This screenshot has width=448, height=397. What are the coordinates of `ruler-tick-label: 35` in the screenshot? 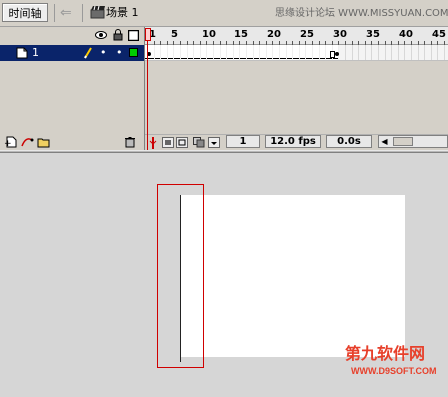 It's located at (373, 34).